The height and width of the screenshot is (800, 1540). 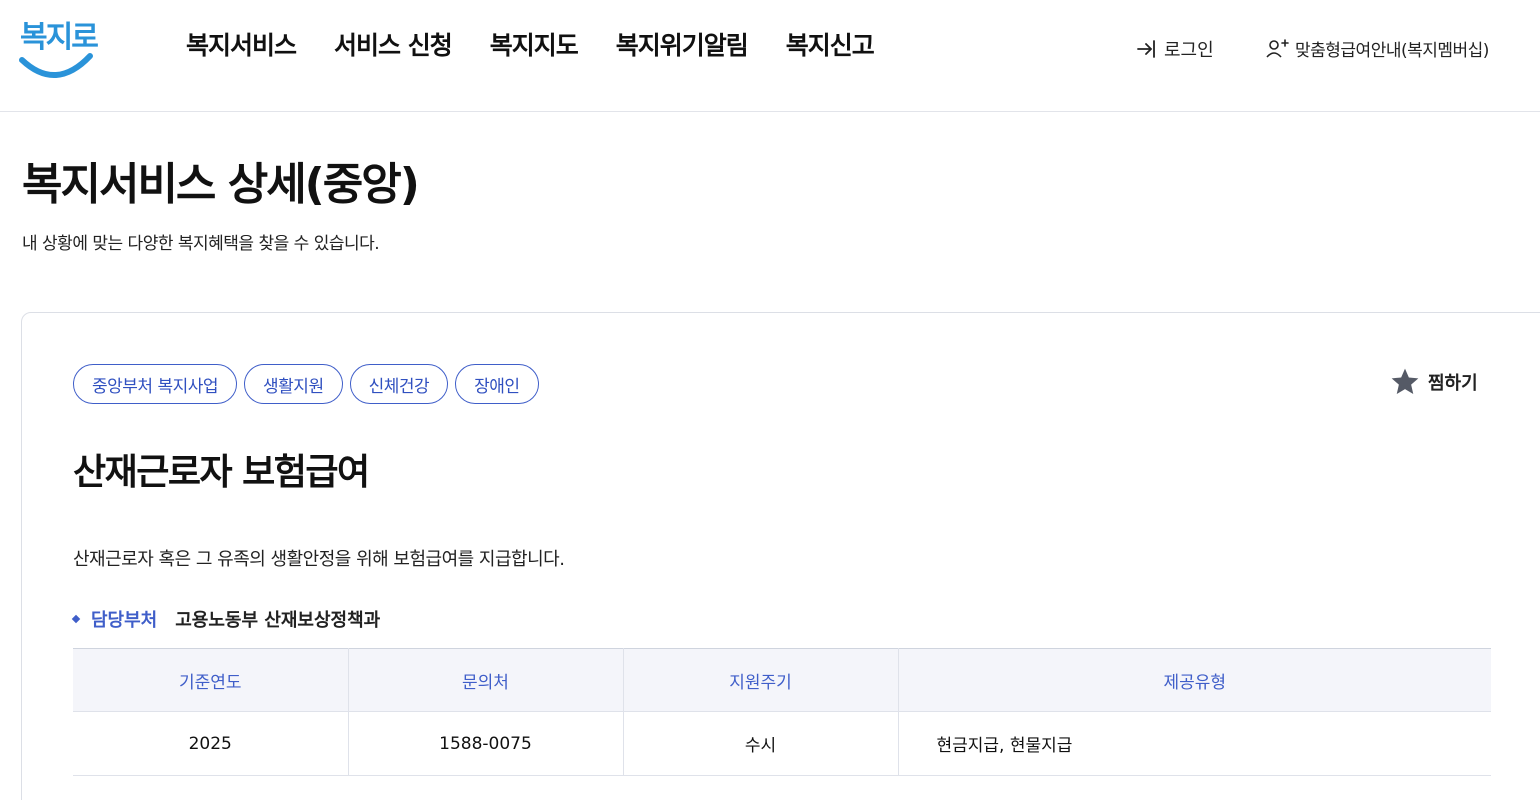 I want to click on service-summary: 산재근로자 혹은 그 유족의 생활안정을 위해 보험급여를 지급합니다., so click(x=319, y=559).